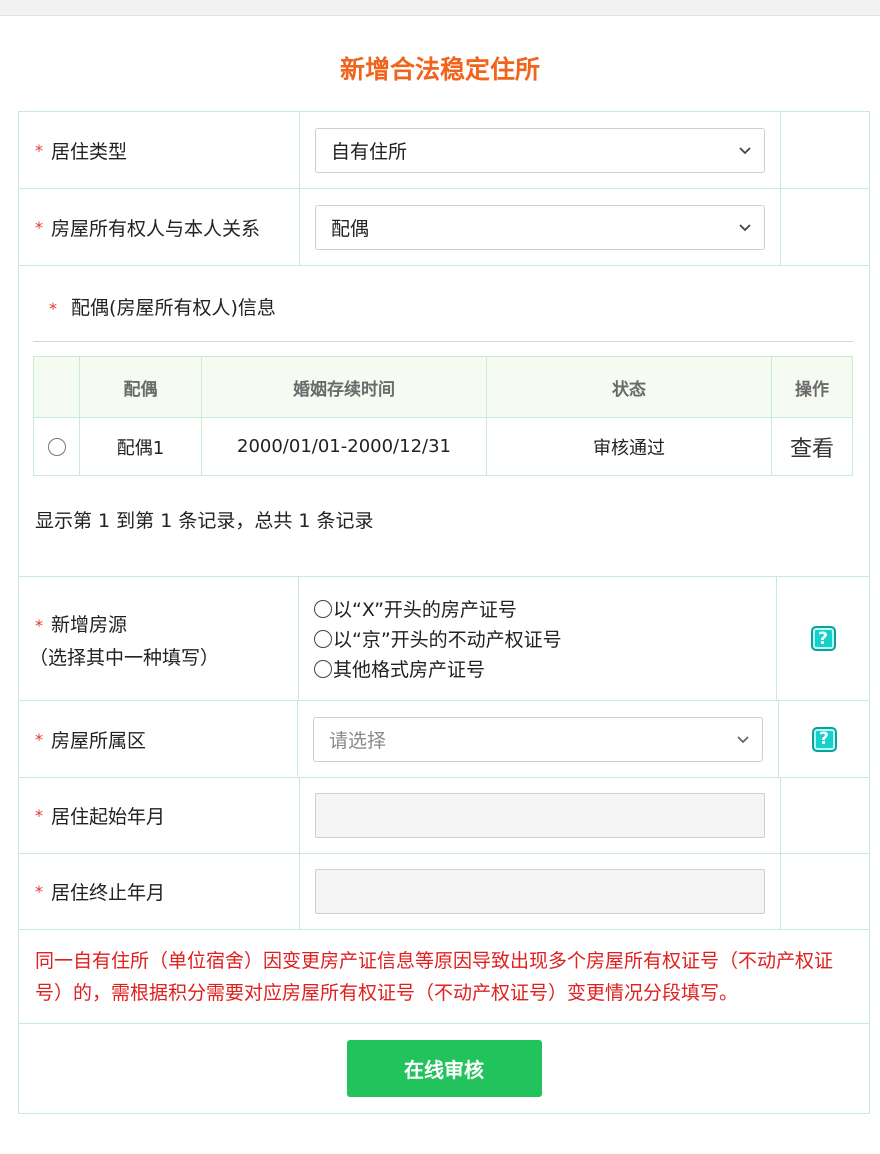 This screenshot has width=880, height=1154. I want to click on house-source-option-x-cert: 以“X”开头的房产证号, so click(438, 608).